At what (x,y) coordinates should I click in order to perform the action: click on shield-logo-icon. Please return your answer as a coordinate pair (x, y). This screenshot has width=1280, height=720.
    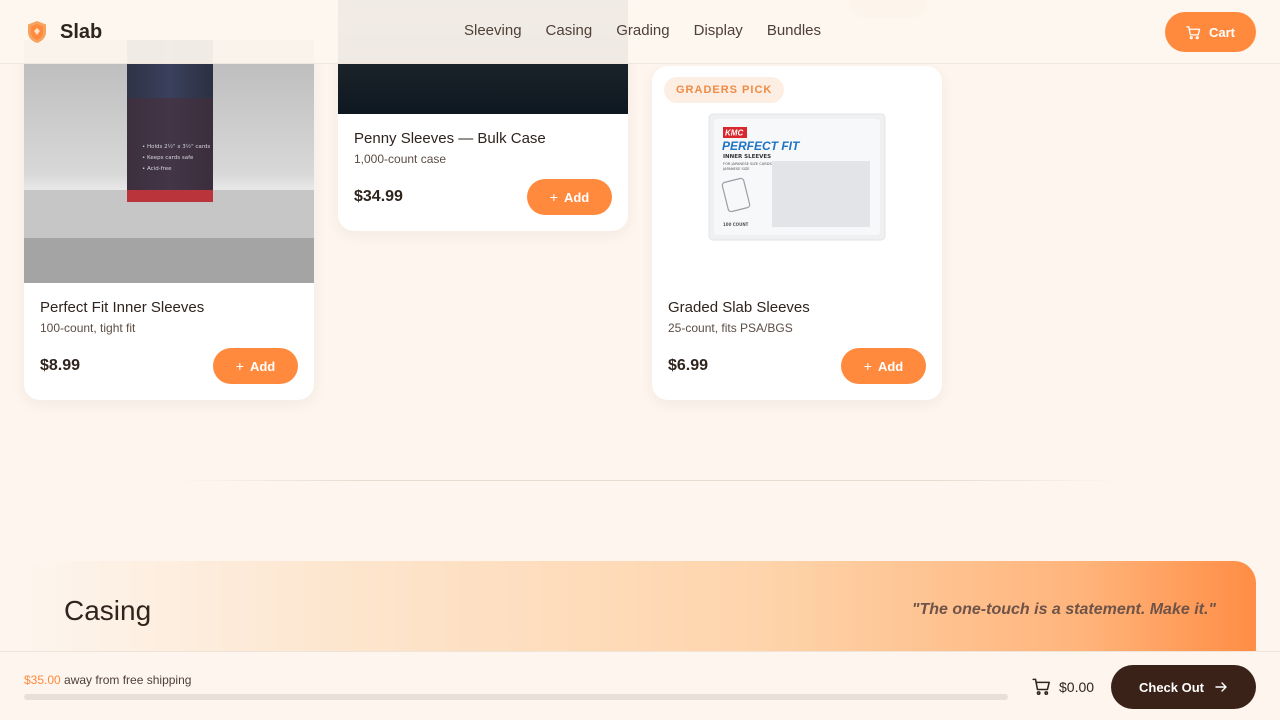
    Looking at the image, I should click on (37, 32).